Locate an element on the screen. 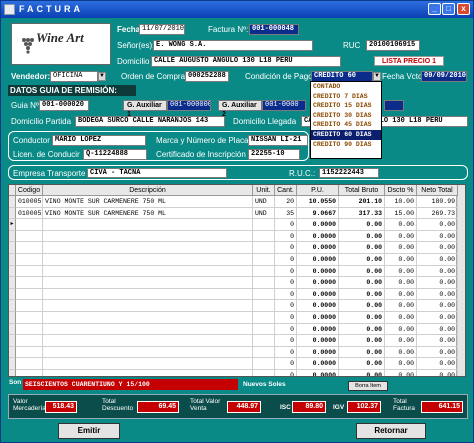 This screenshot has height=443, width=474. table-cell: 10.0550 is located at coordinates (318, 202).